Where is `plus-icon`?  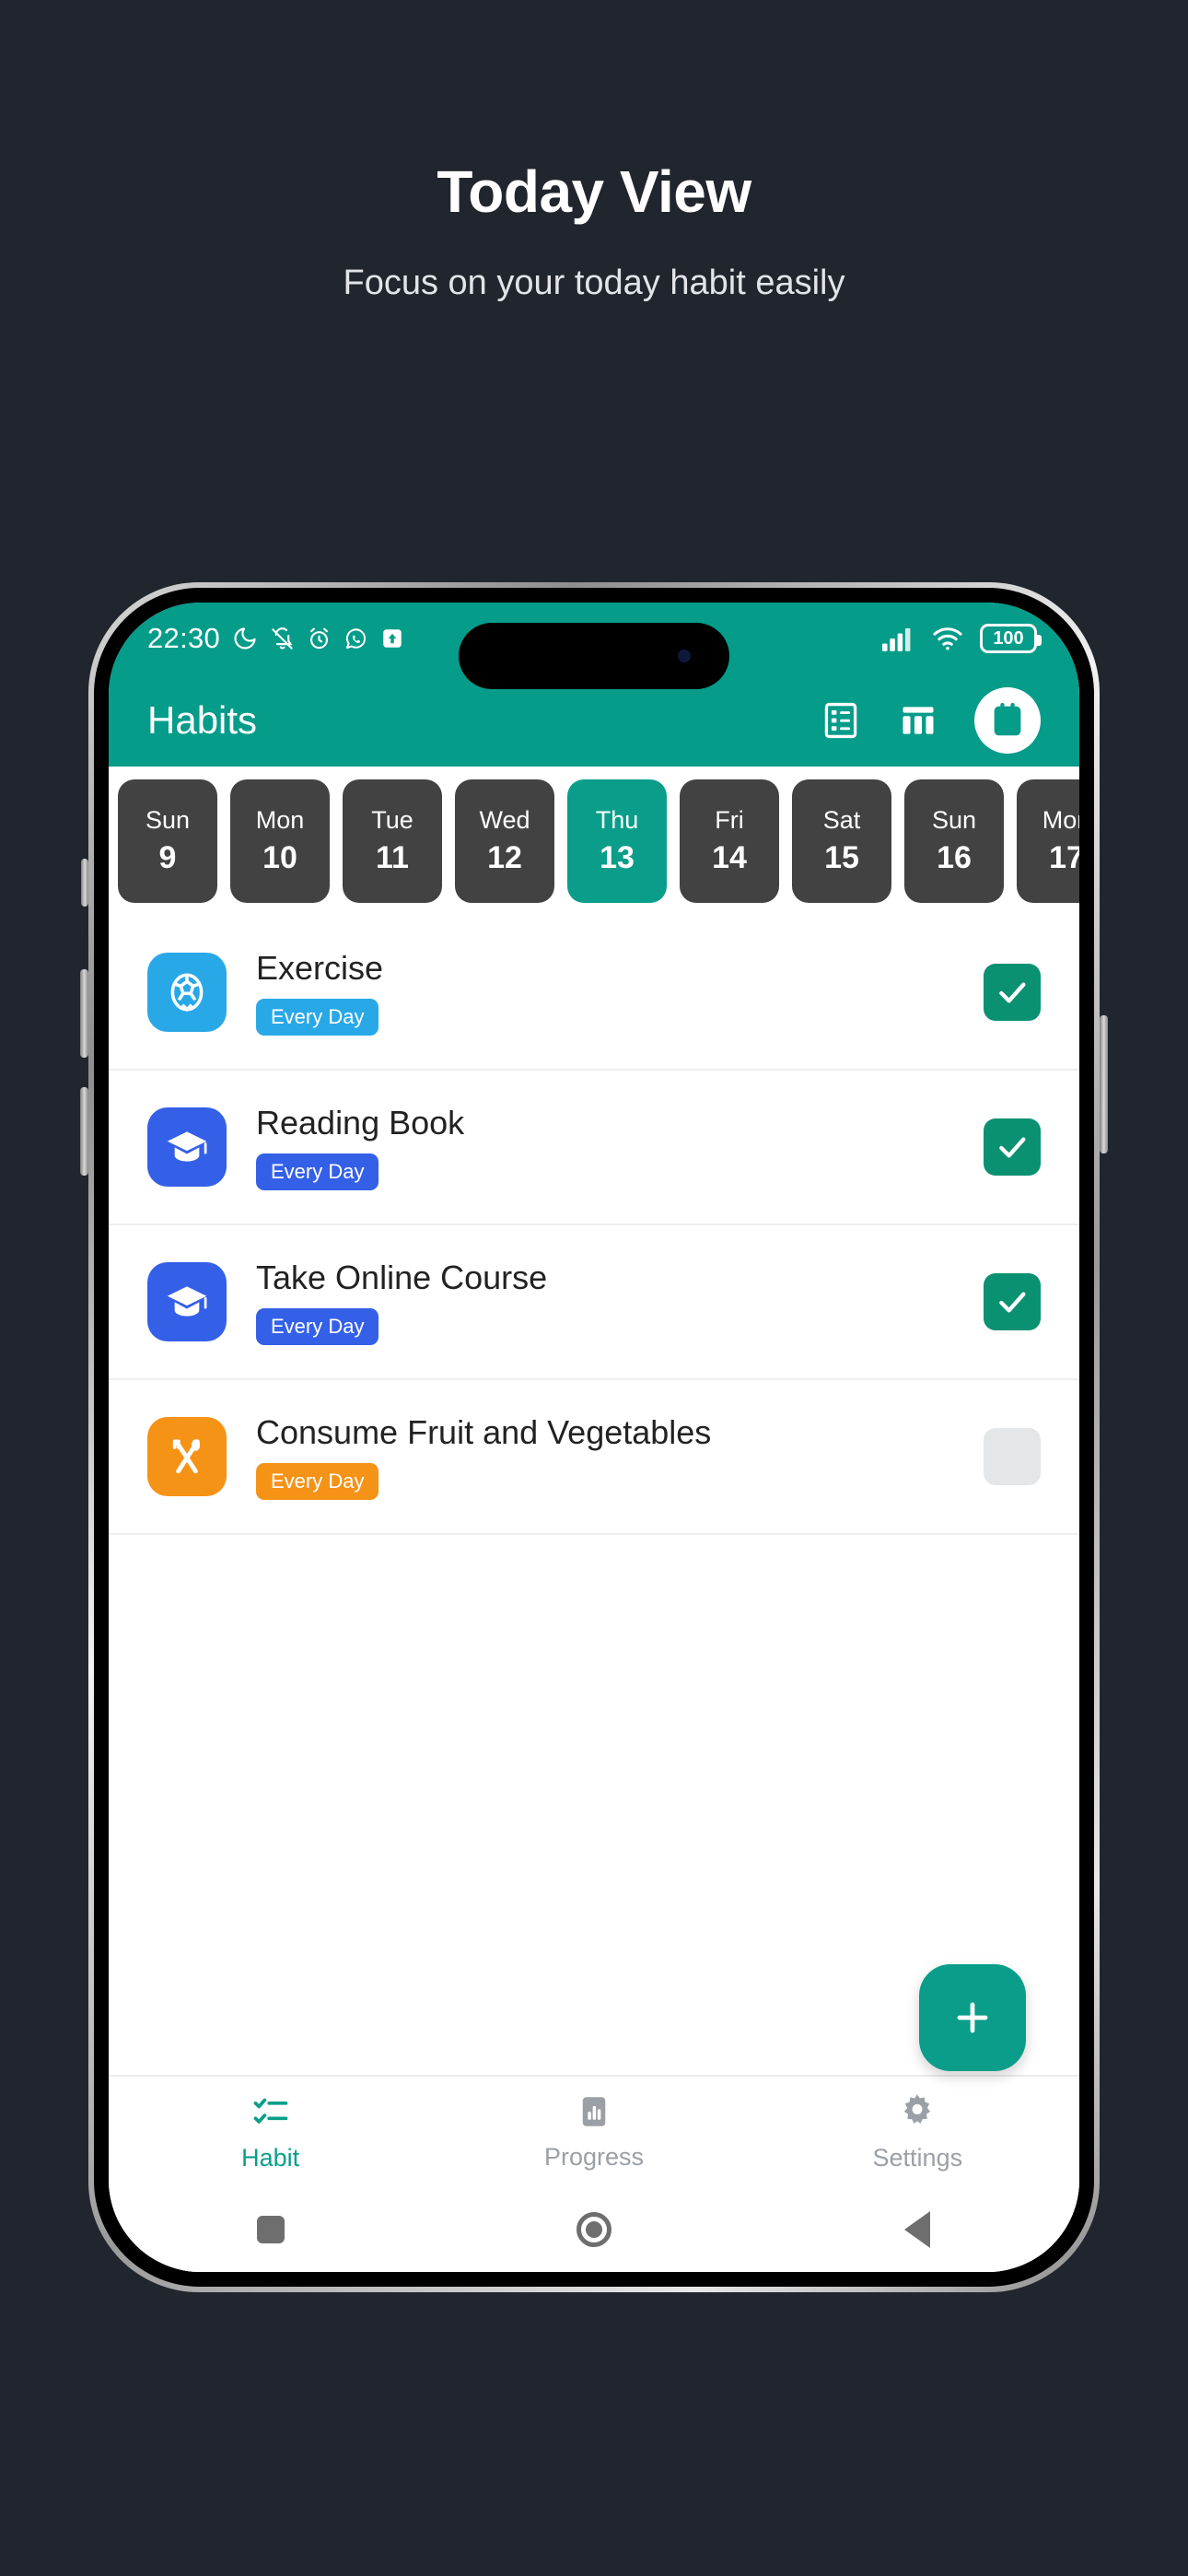
plus-icon is located at coordinates (973, 2017).